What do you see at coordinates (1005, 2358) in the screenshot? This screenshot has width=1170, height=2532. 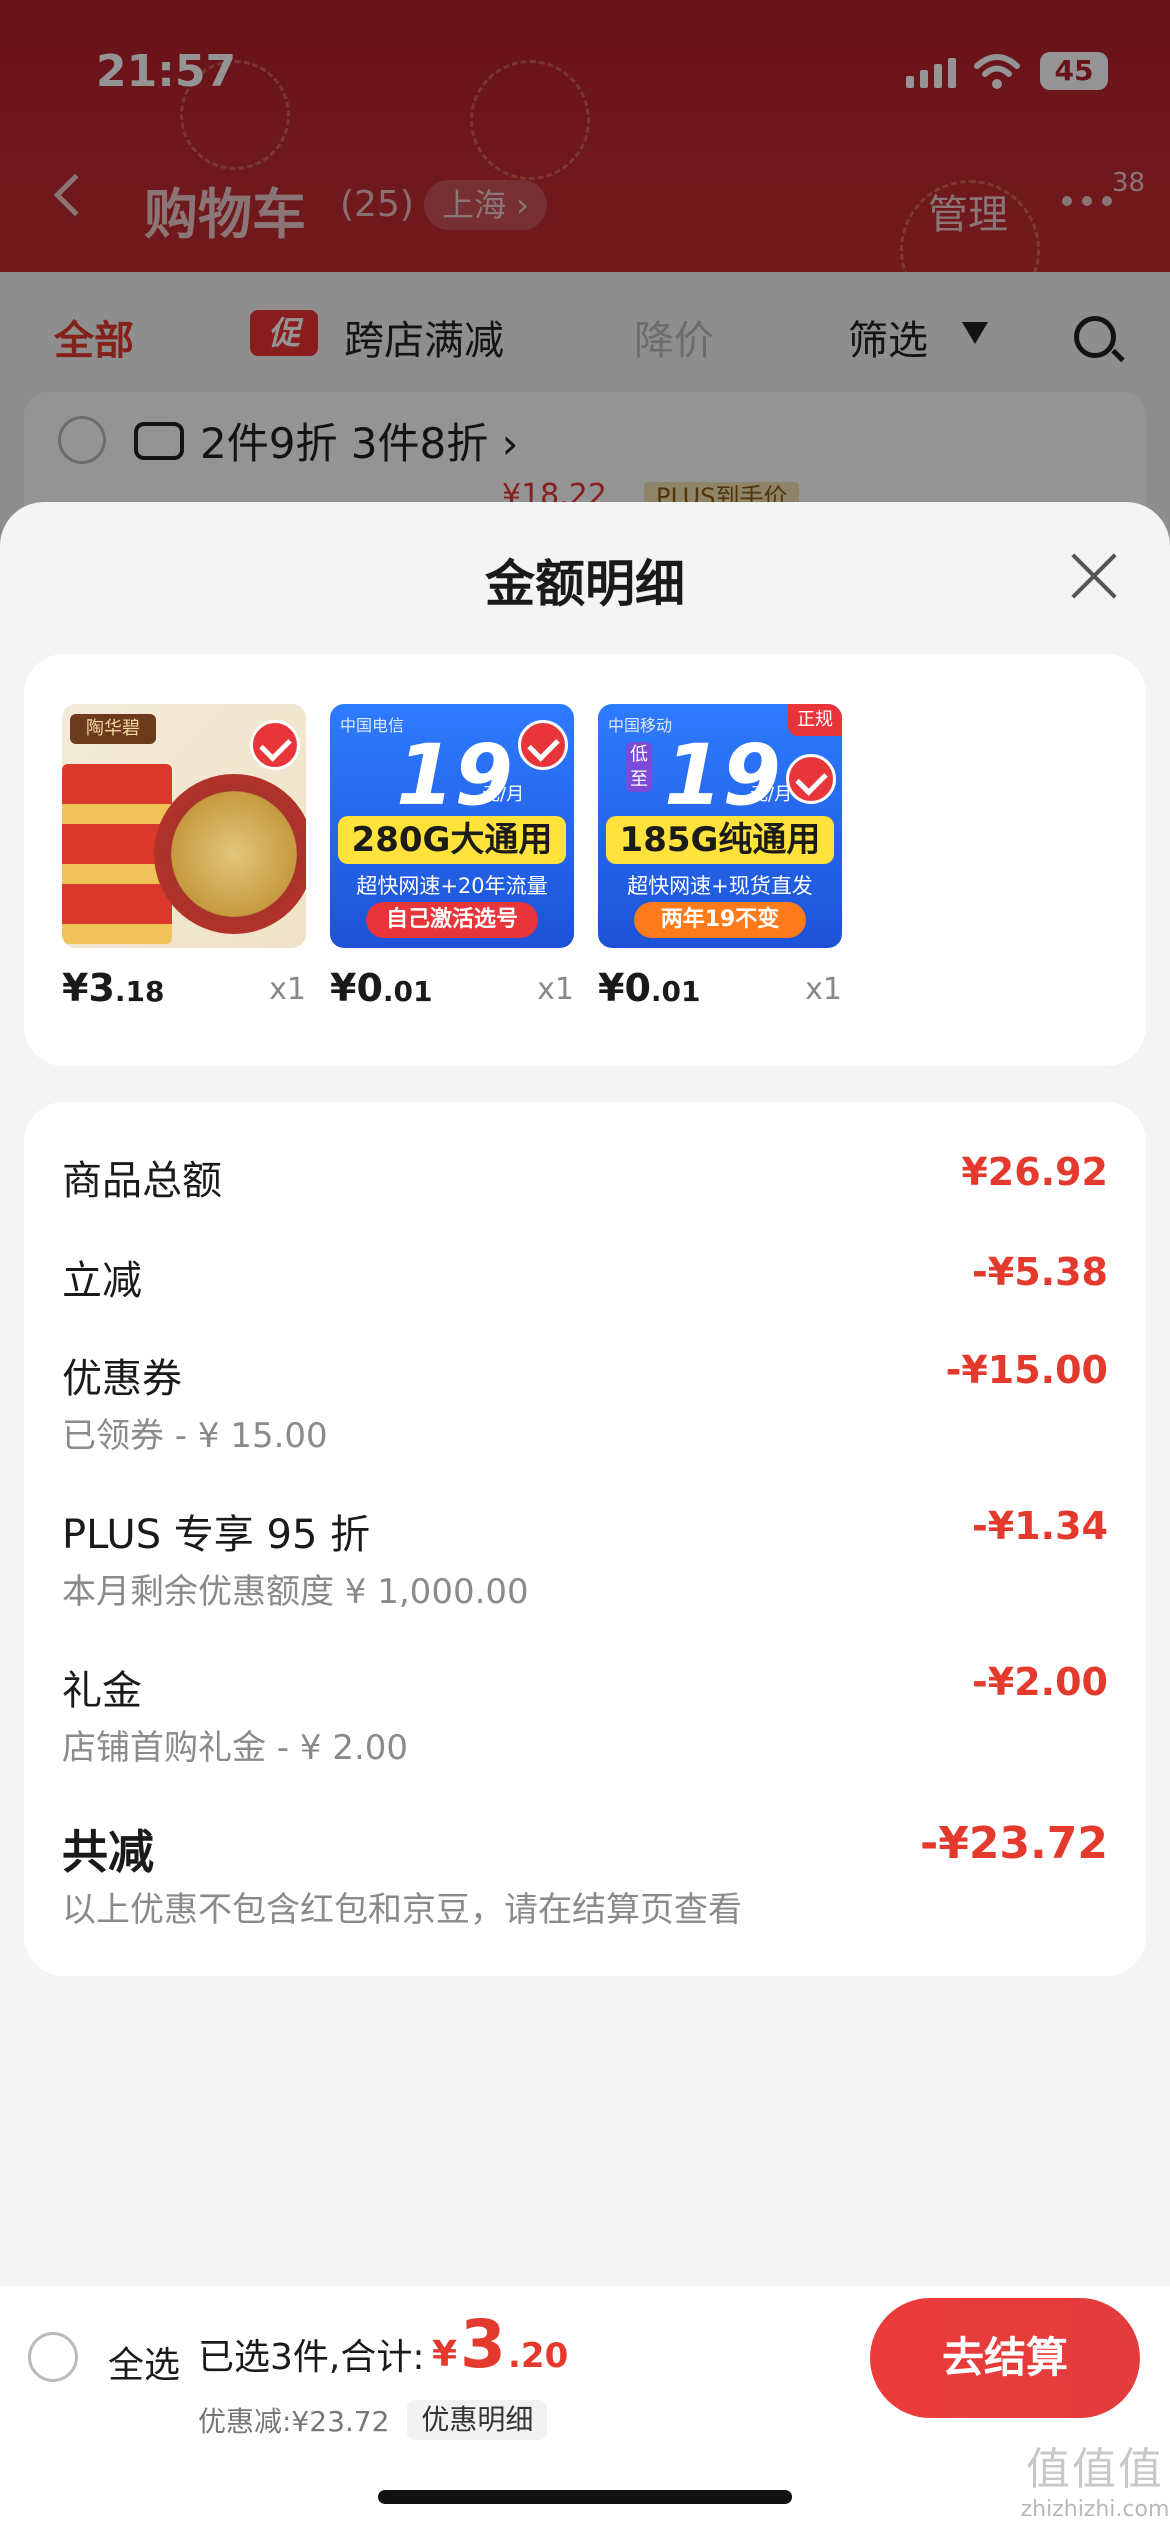 I see `checkout-button: 去结算` at bounding box center [1005, 2358].